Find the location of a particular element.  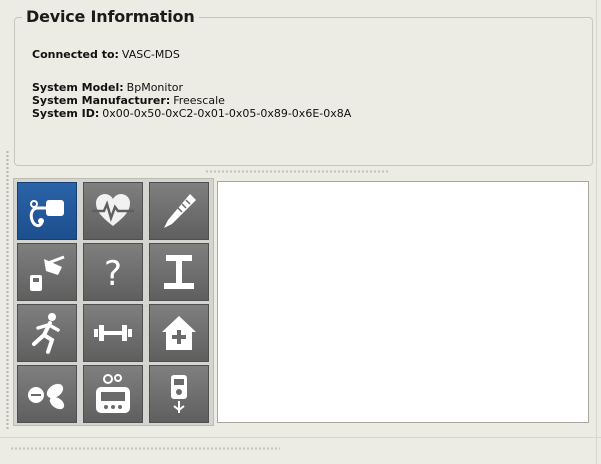

pump-device-icon is located at coordinates (113, 393).